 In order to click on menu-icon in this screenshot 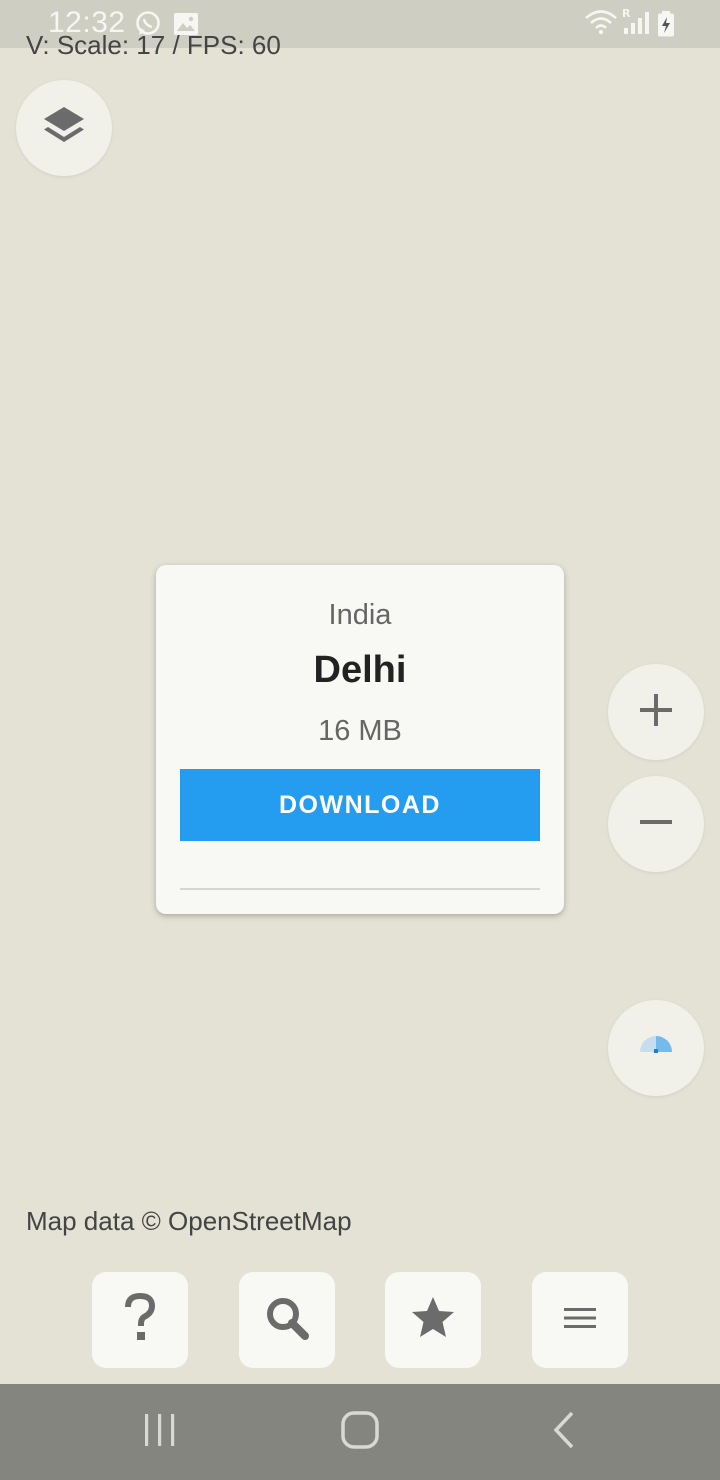, I will do `click(580, 1320)`.